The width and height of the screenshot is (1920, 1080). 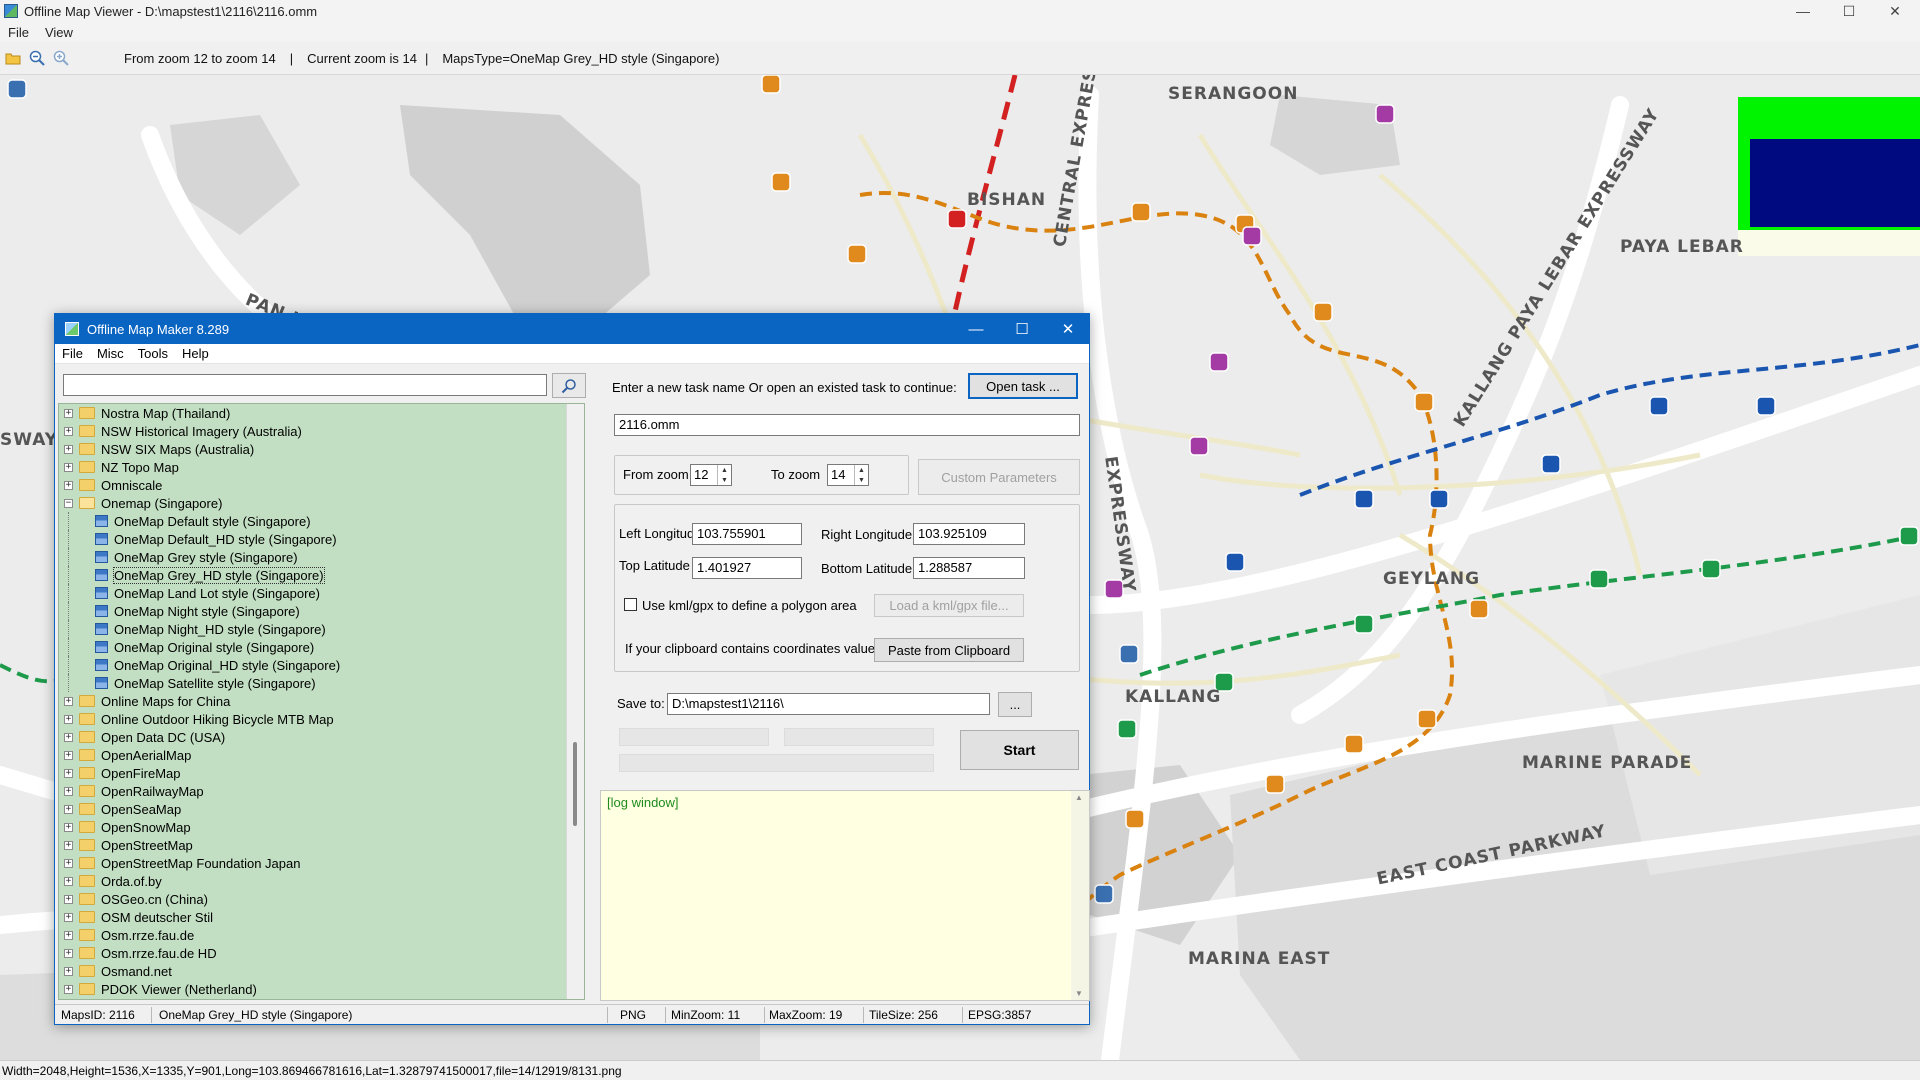 I want to click on maximize-button: ☐, so click(x=1849, y=11).